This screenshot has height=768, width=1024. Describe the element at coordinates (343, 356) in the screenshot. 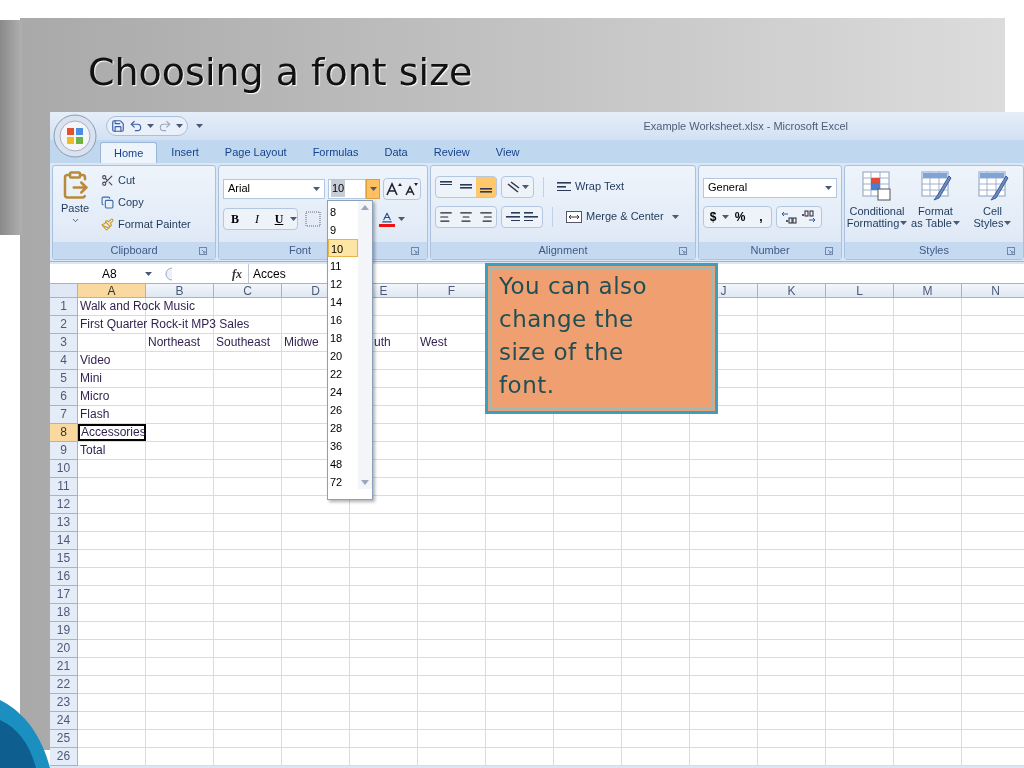

I see `font-size-option: 20` at that location.